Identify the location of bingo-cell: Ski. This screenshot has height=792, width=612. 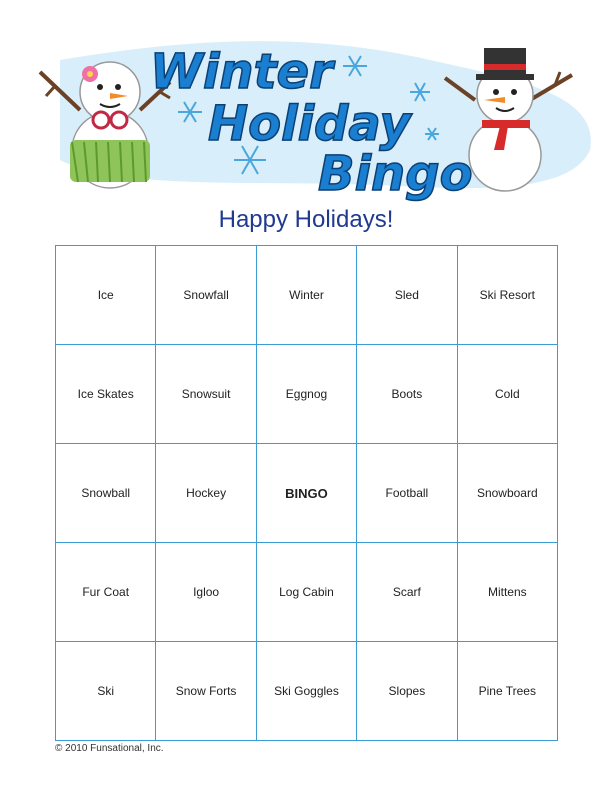
(106, 691).